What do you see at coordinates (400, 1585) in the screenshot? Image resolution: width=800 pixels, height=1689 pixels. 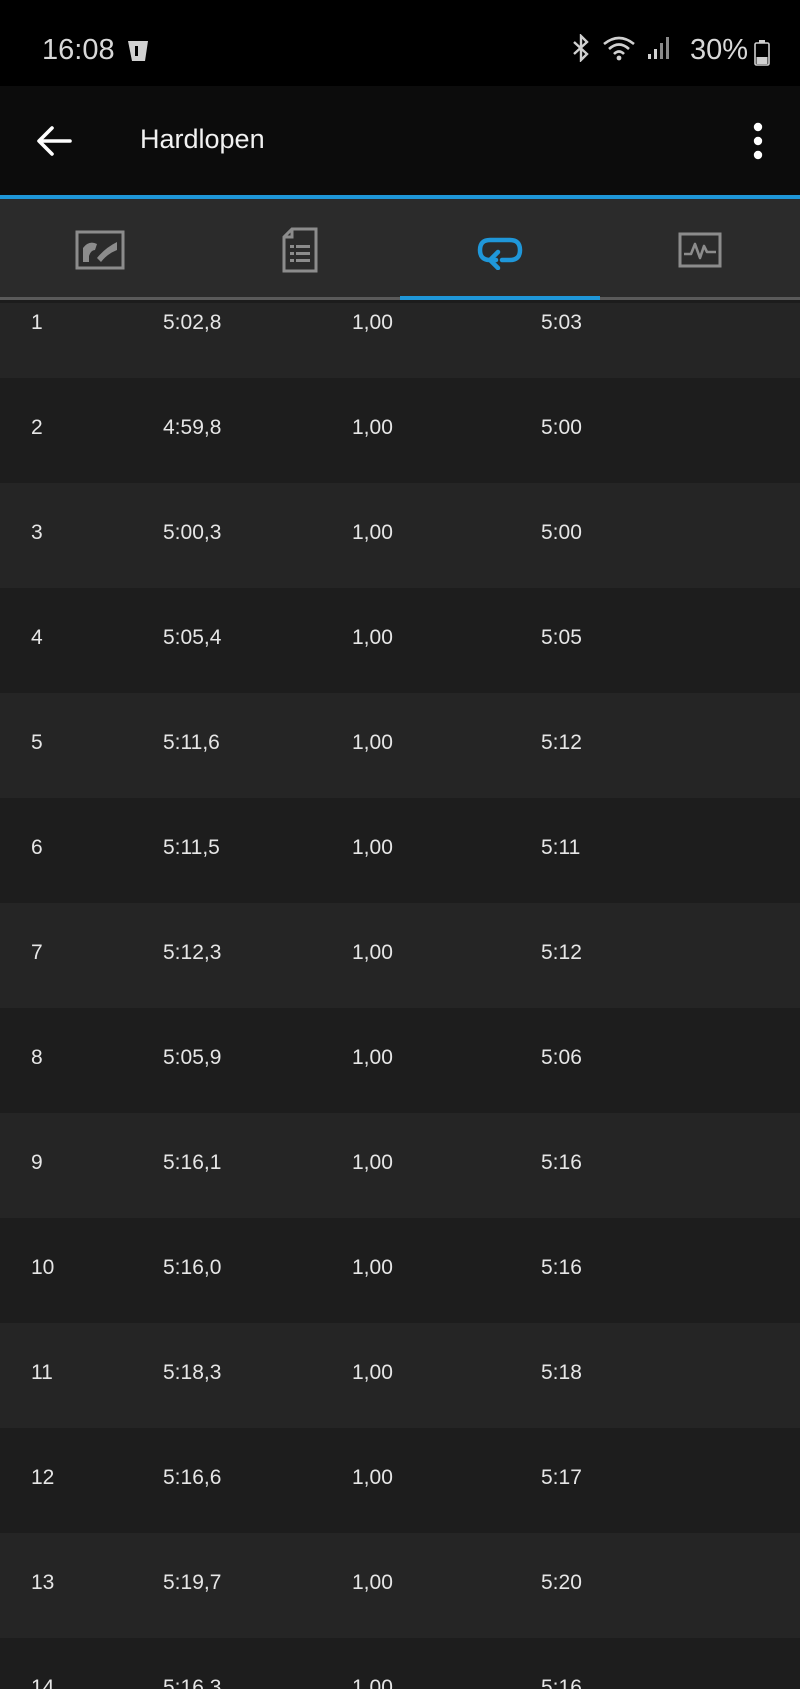 I see `lap-row: 13 5:19,7 1,00 5:20` at bounding box center [400, 1585].